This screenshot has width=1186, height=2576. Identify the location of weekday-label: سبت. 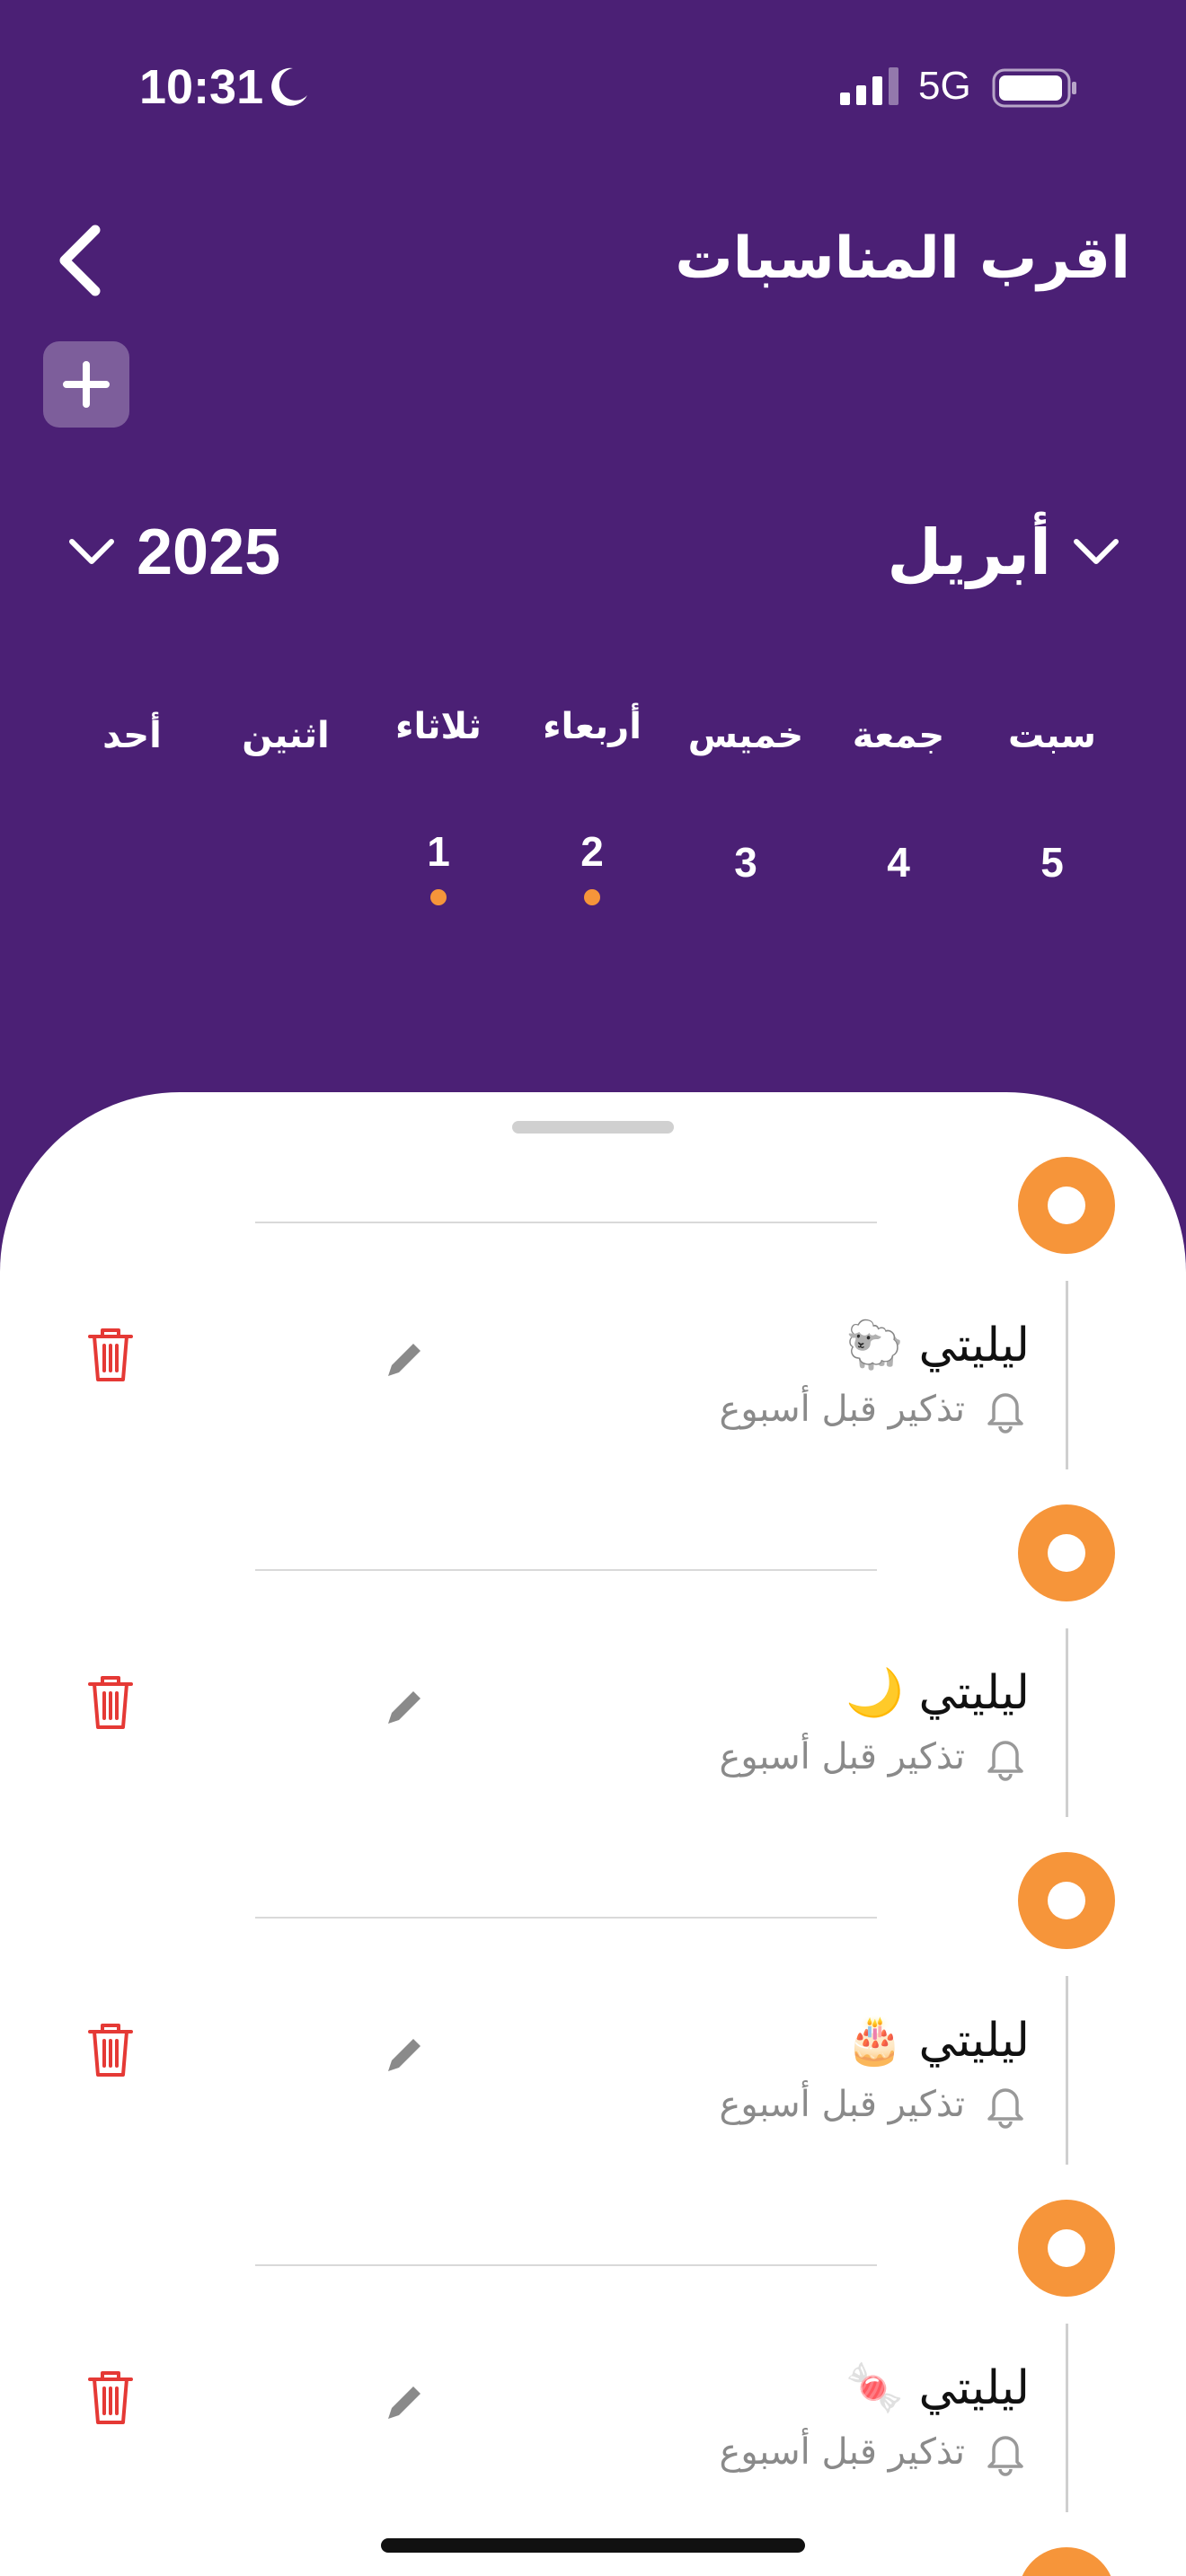
(1051, 735).